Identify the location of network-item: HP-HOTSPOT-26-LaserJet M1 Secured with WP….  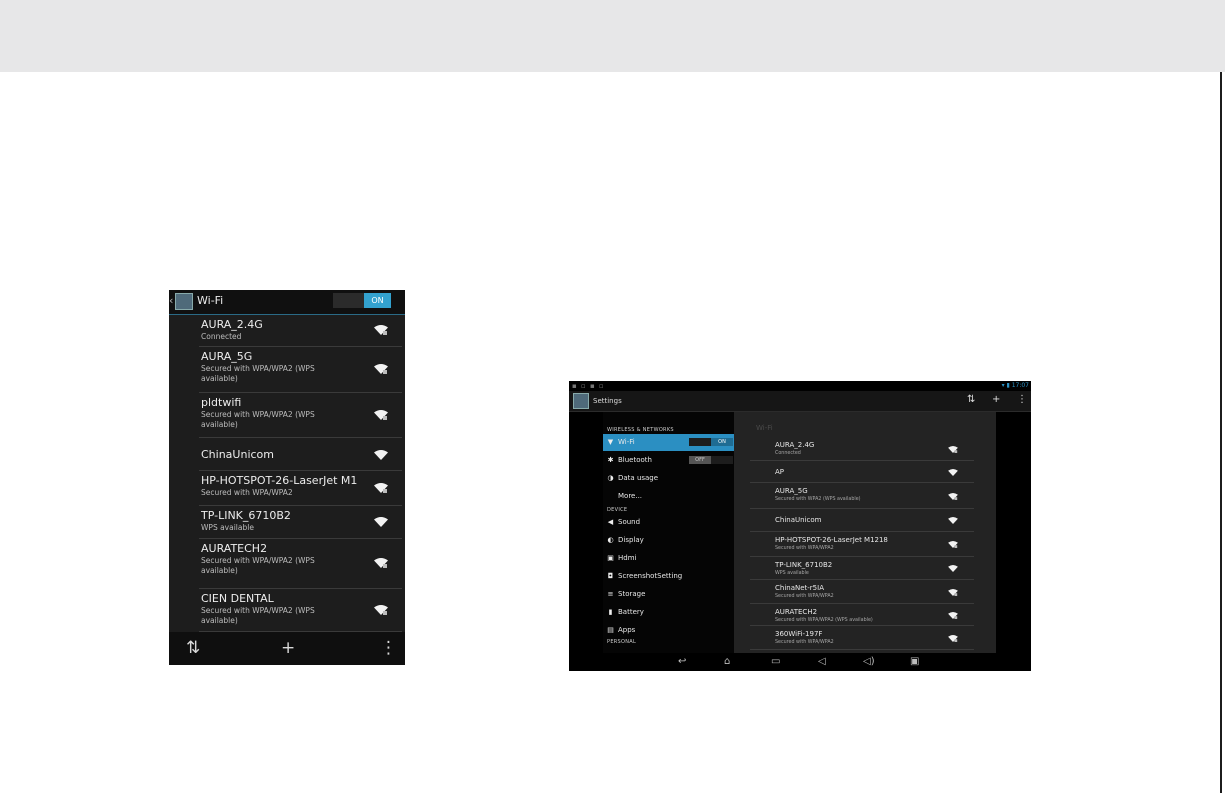
(300, 488).